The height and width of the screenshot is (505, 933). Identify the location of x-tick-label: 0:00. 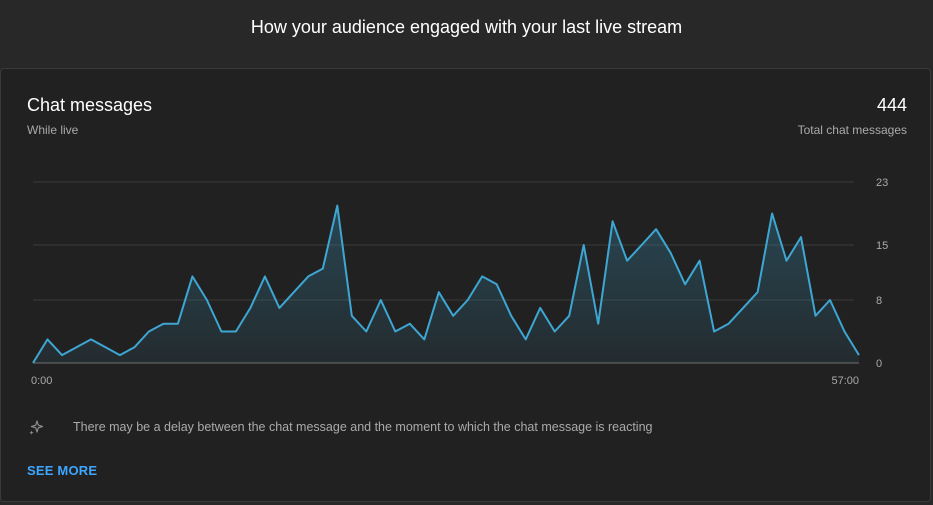
(41, 381).